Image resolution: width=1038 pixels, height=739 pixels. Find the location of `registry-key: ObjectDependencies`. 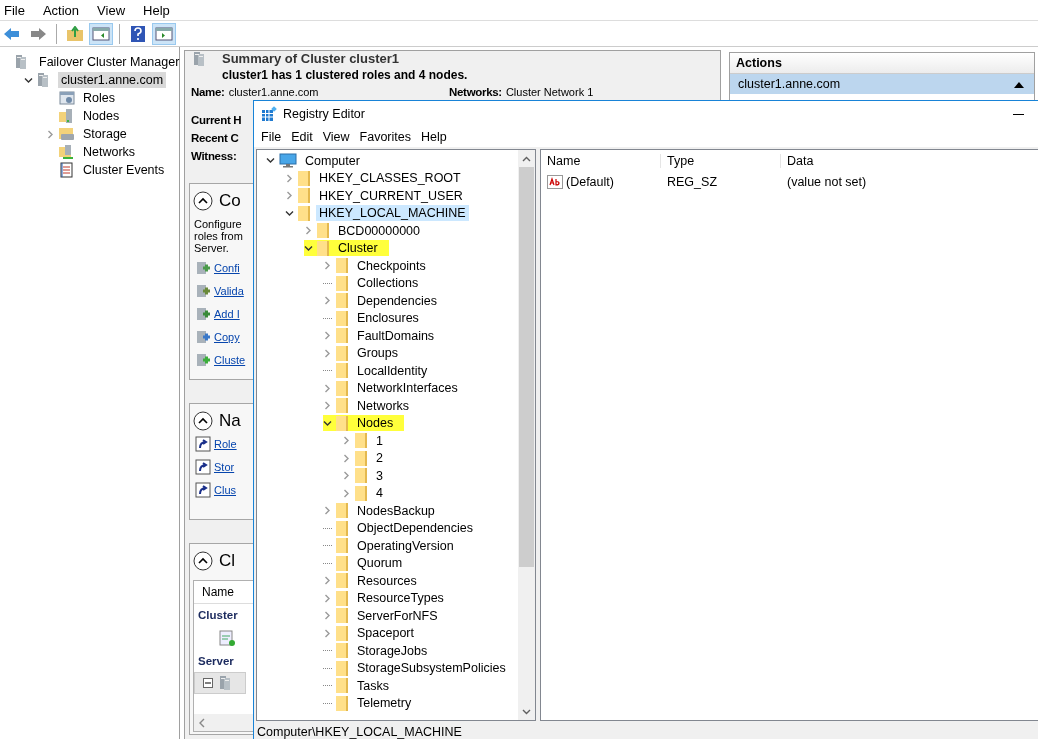

registry-key: ObjectDependencies is located at coordinates (415, 528).